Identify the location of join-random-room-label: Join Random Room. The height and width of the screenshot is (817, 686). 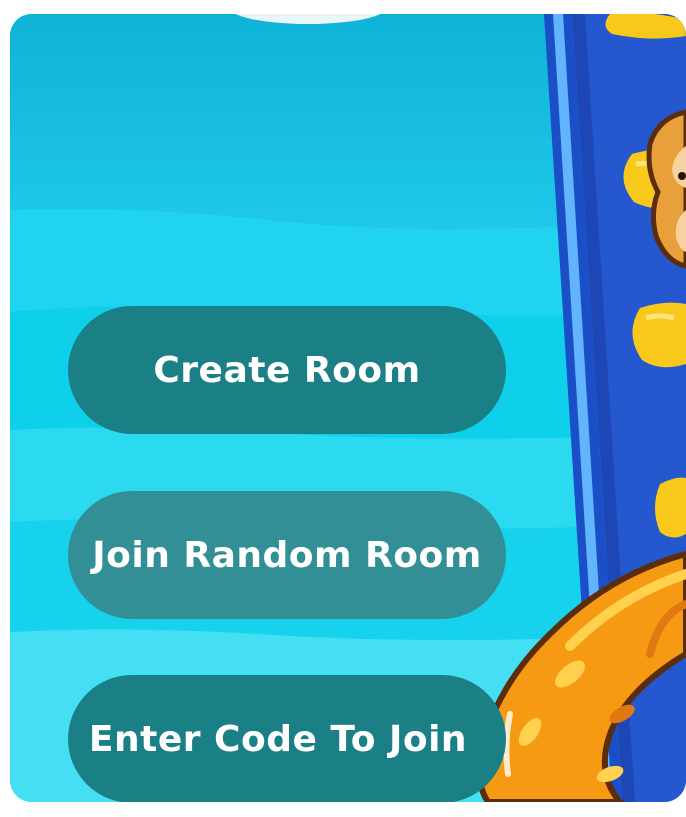
(287, 555).